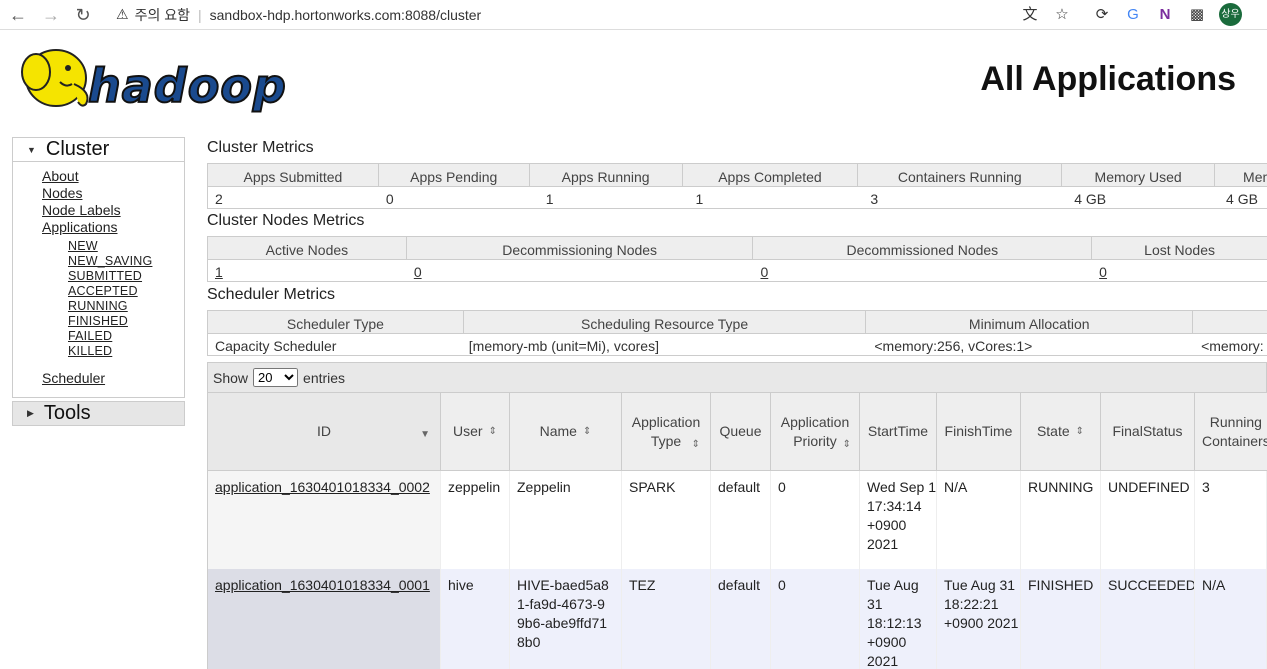  Describe the element at coordinates (164, 78) in the screenshot. I see `hadoop-logo: hadoop` at that location.